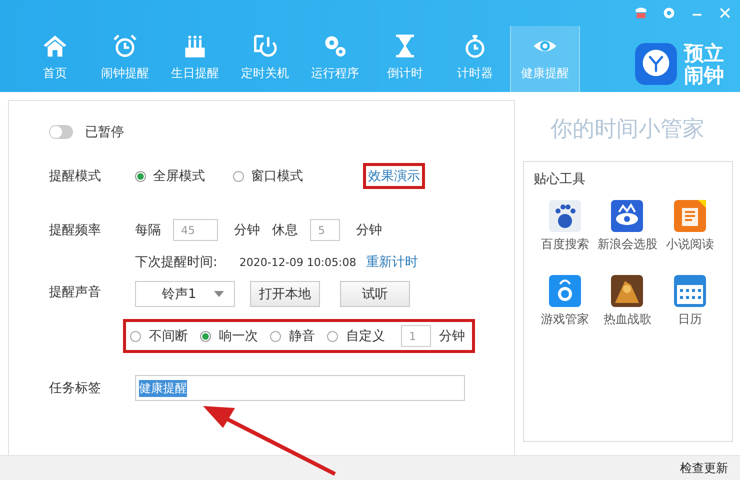 This screenshot has width=740, height=480. I want to click on radio-label: 全屏模式, so click(179, 176).